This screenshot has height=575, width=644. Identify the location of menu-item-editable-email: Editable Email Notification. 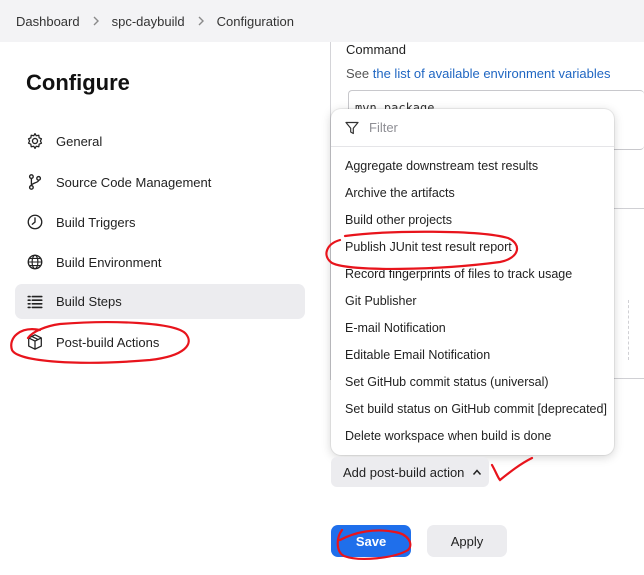
(472, 354).